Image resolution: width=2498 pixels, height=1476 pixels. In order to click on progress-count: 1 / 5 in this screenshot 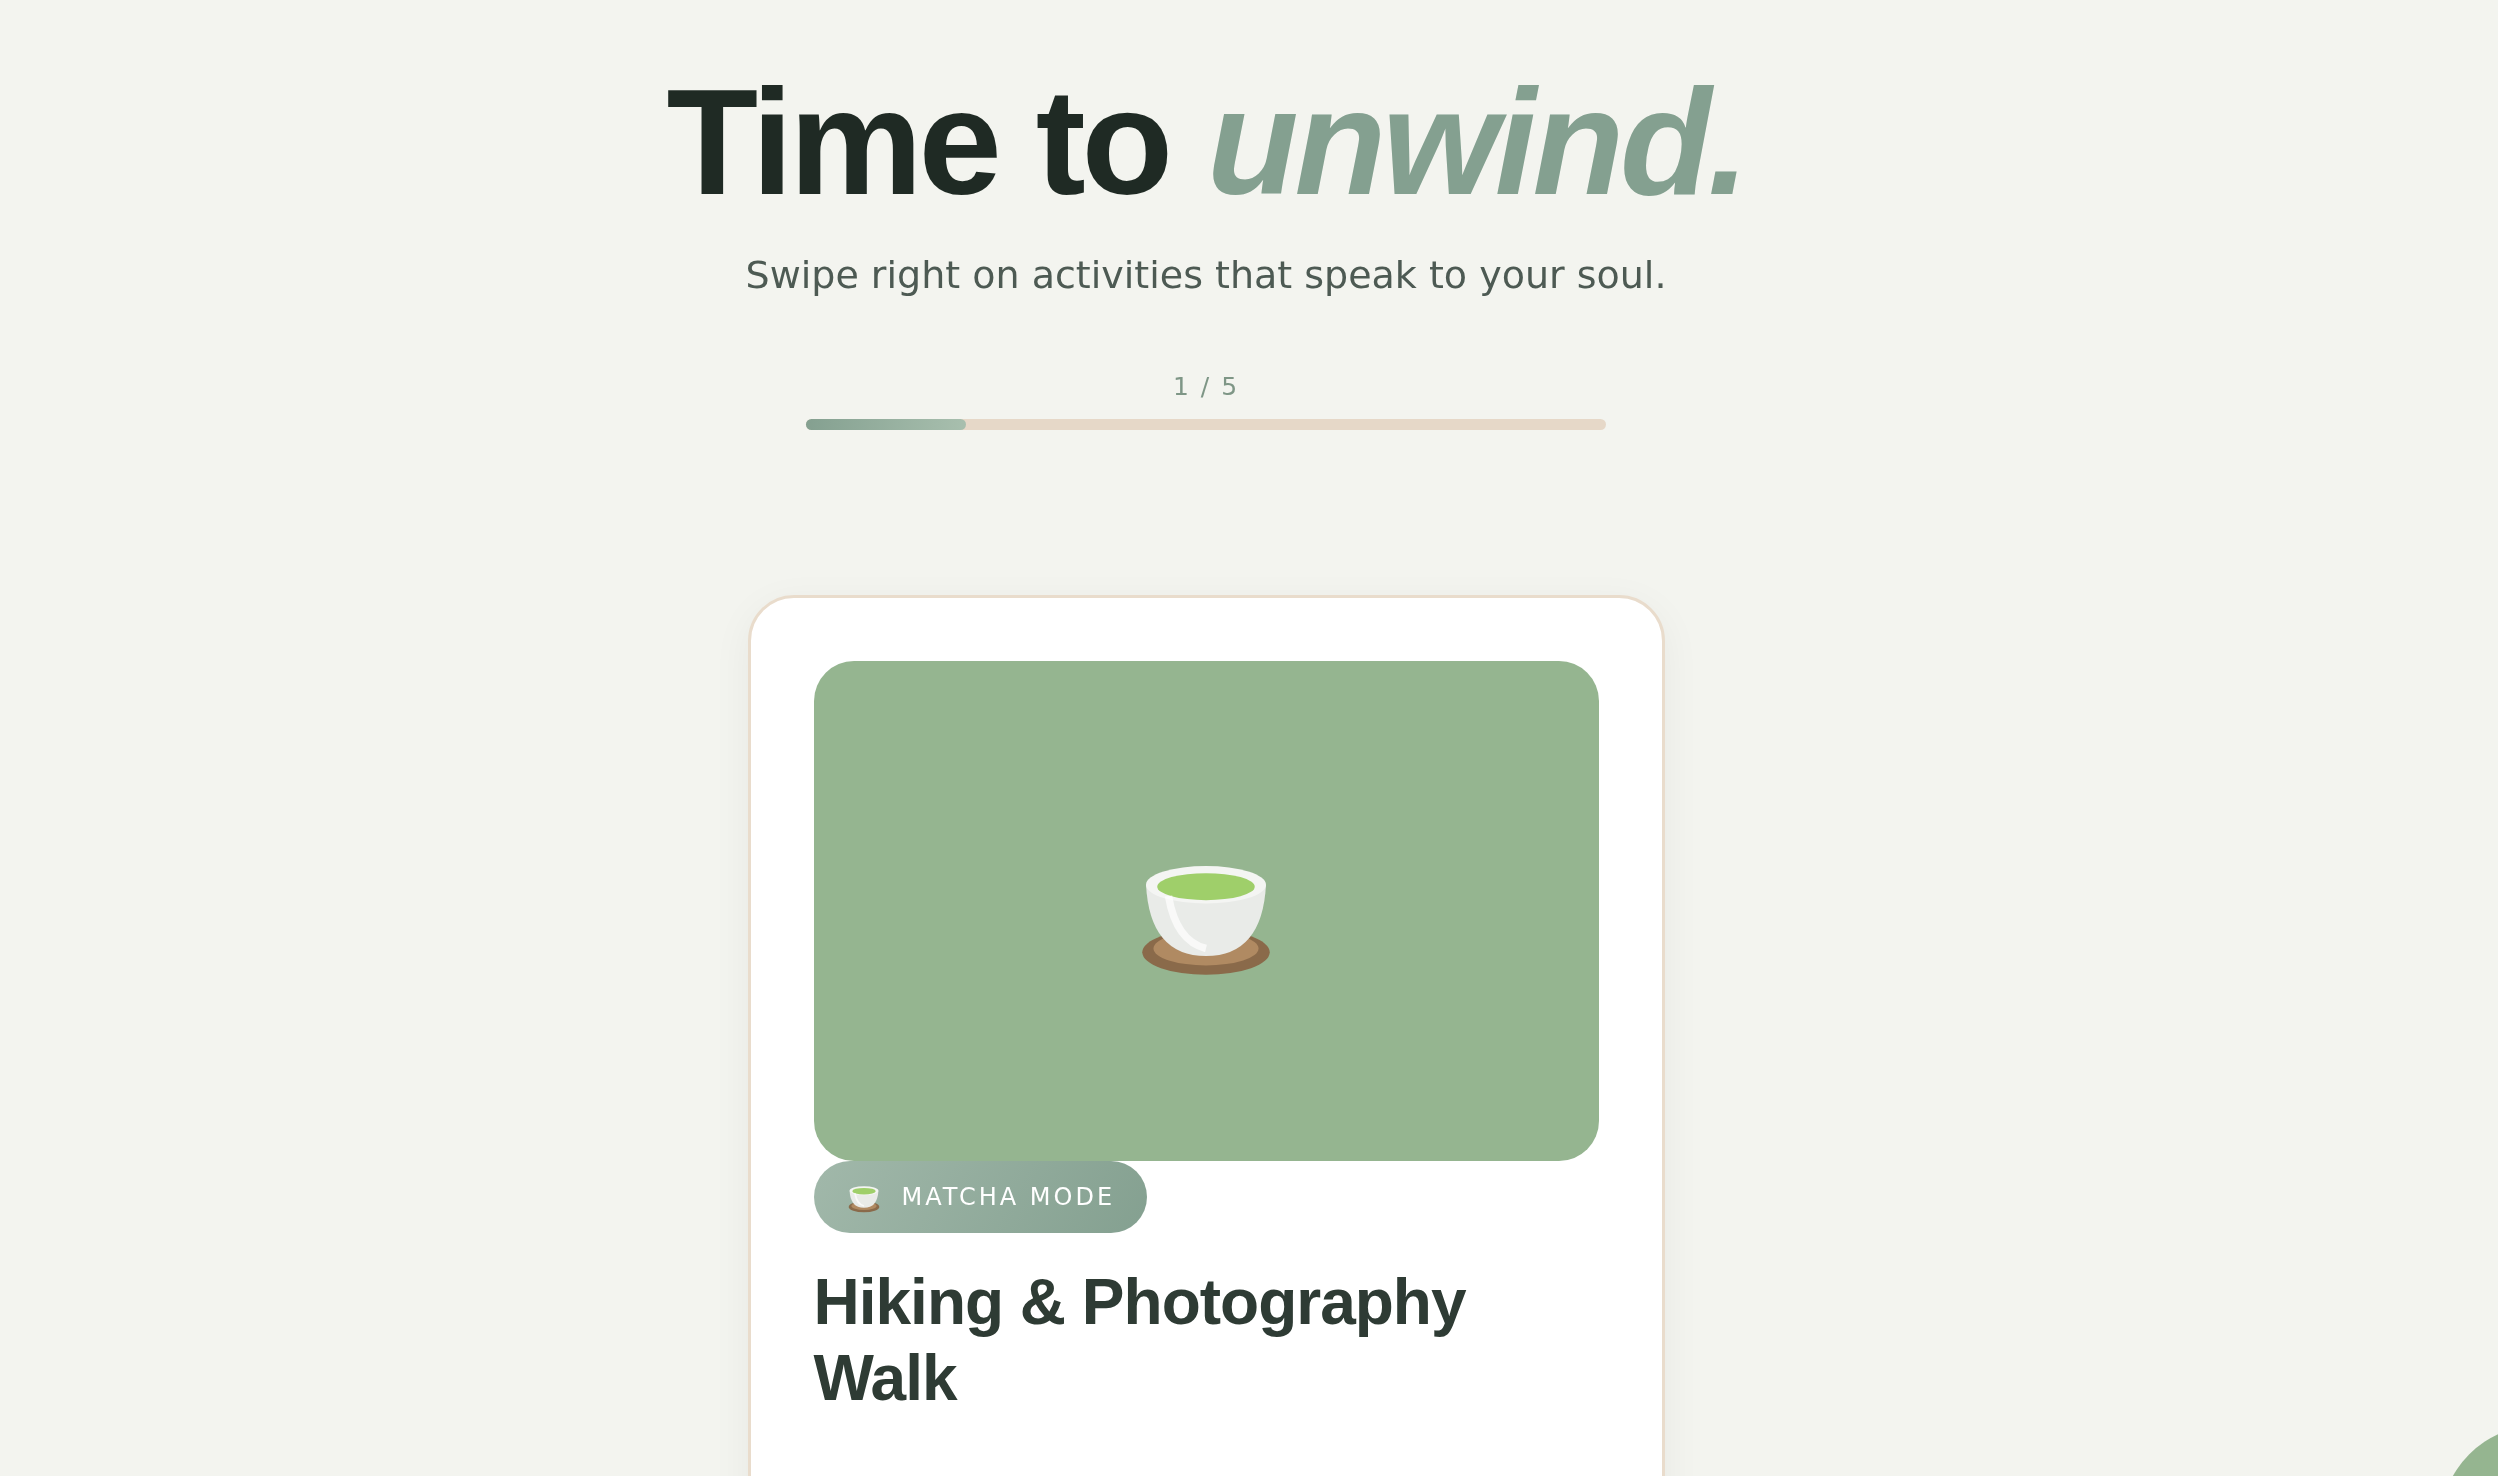, I will do `click(1206, 386)`.